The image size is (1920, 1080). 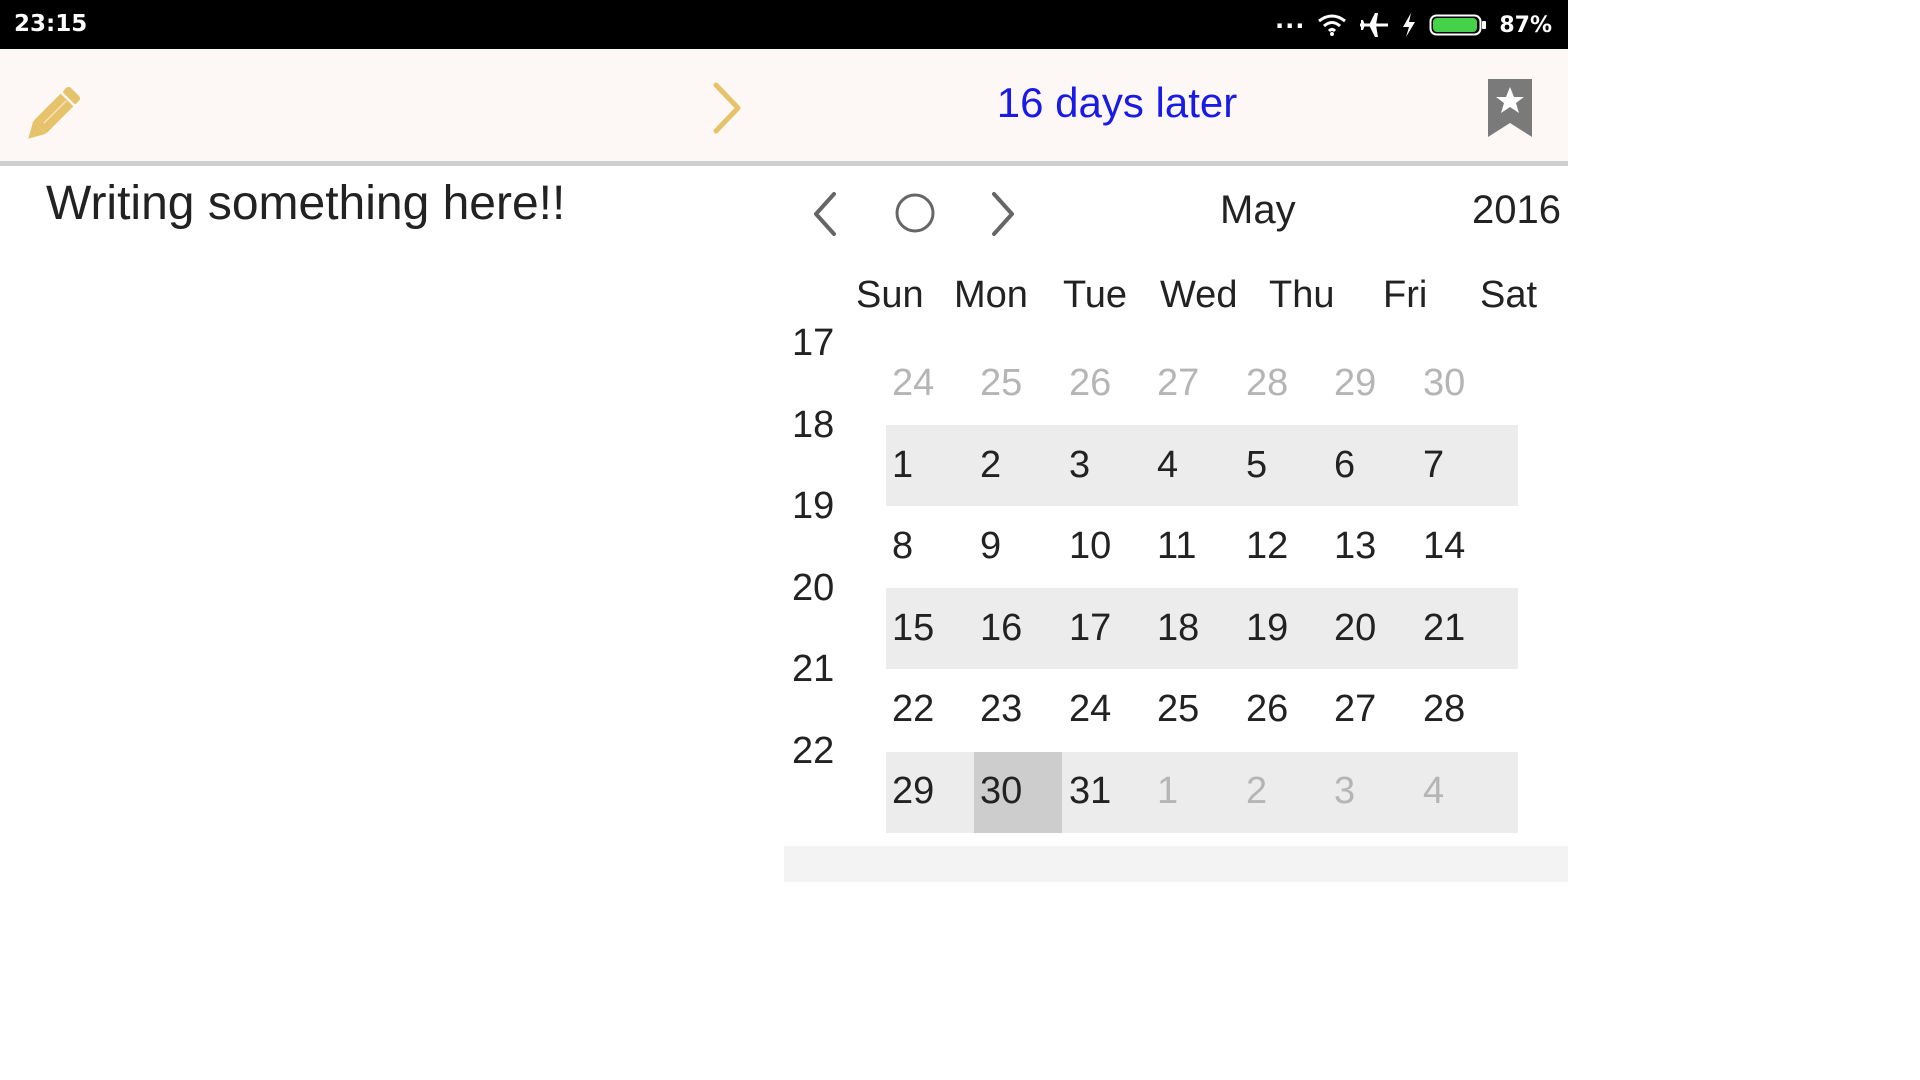 What do you see at coordinates (1516, 210) in the screenshot?
I see `calendar-year: 2016` at bounding box center [1516, 210].